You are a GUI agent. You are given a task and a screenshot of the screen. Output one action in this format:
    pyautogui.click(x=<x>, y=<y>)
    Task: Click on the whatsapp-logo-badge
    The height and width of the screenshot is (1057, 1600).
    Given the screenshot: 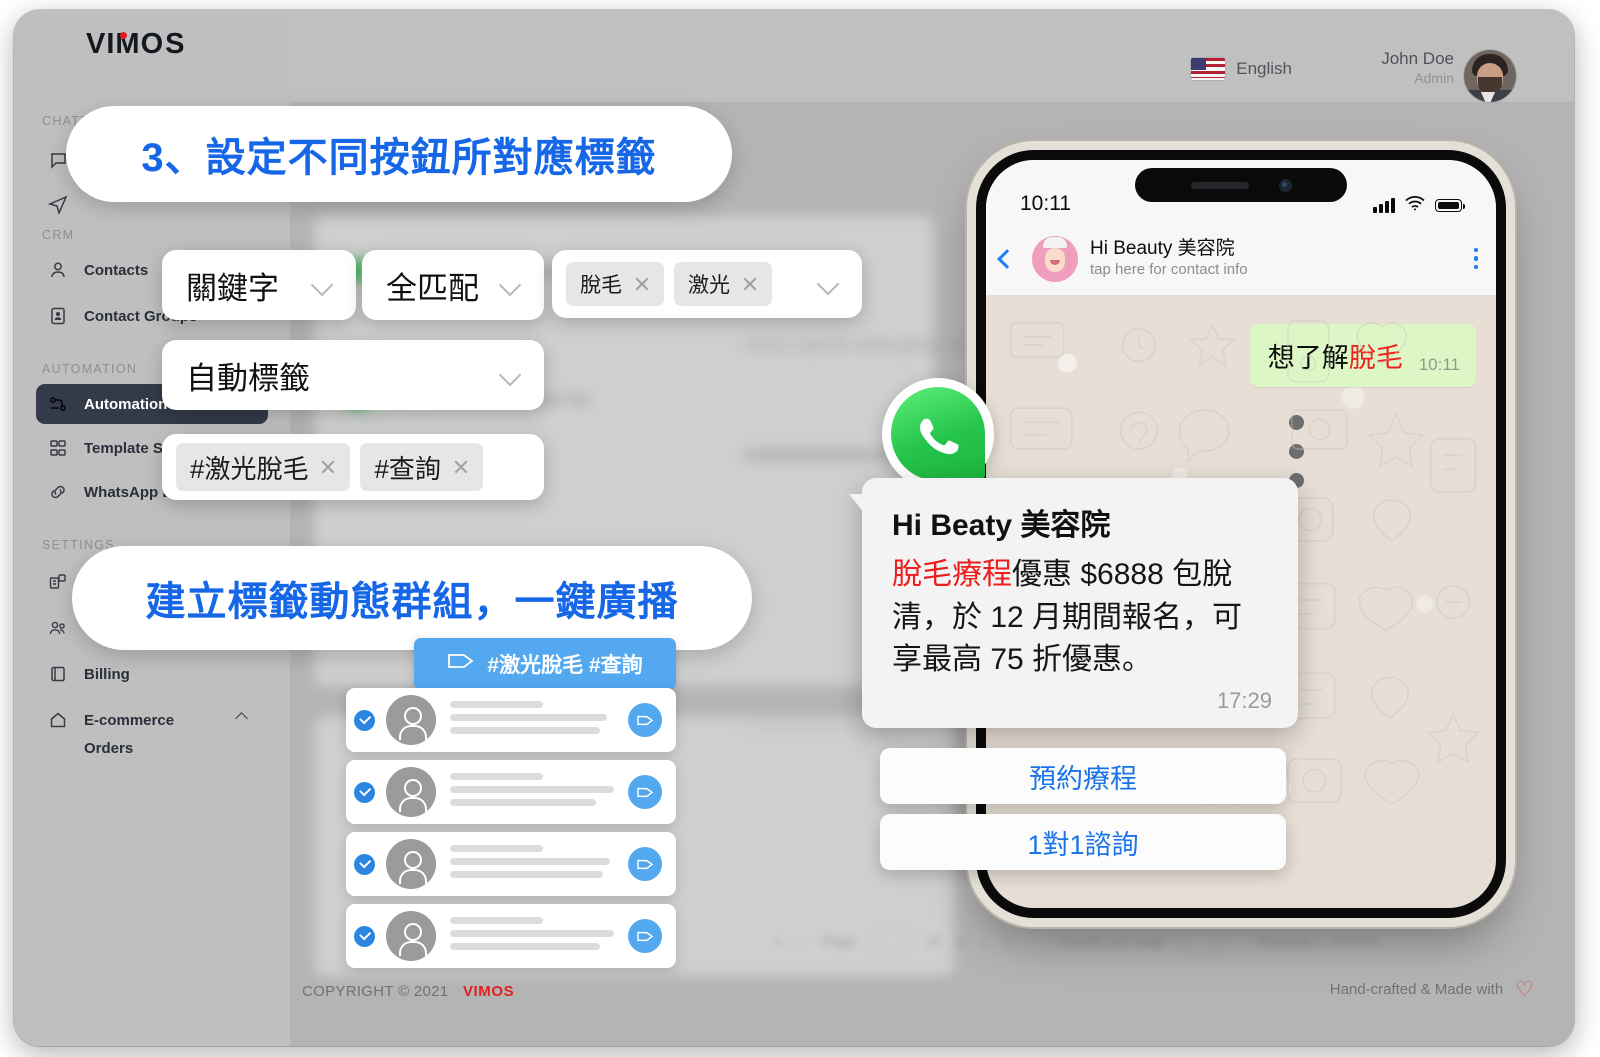 What is the action you would take?
    pyautogui.click(x=938, y=434)
    